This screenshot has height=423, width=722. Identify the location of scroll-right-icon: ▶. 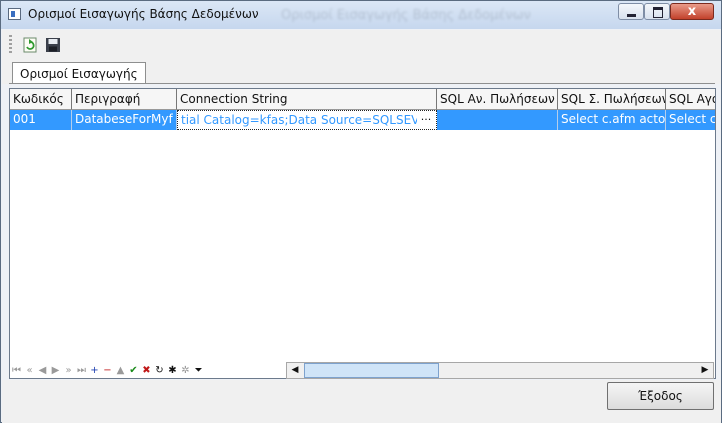
(705, 370).